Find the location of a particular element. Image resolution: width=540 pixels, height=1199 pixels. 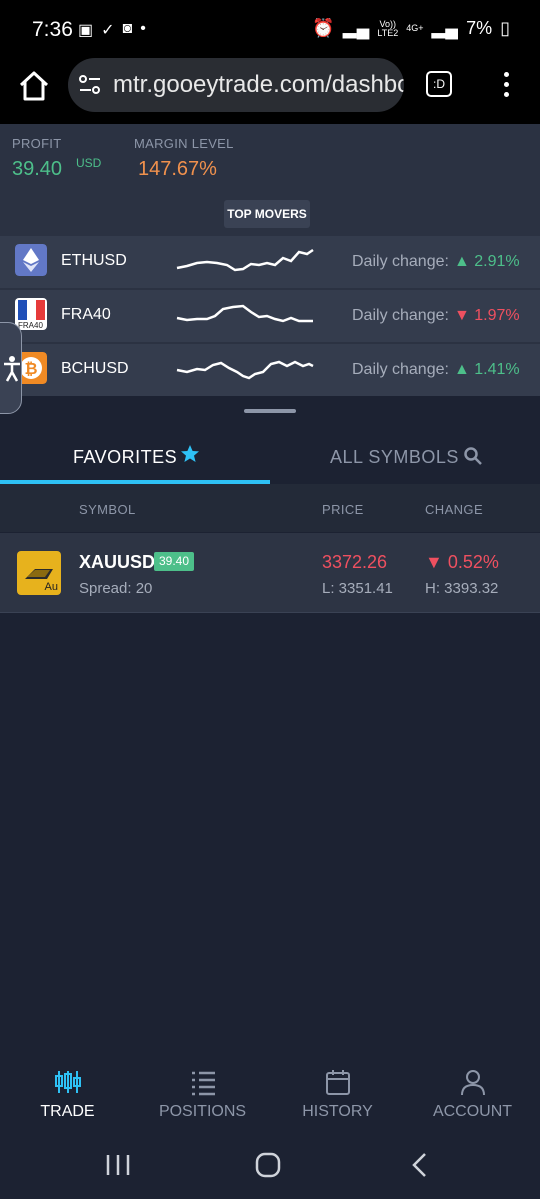

profit-badge: 39.40 is located at coordinates (174, 561).